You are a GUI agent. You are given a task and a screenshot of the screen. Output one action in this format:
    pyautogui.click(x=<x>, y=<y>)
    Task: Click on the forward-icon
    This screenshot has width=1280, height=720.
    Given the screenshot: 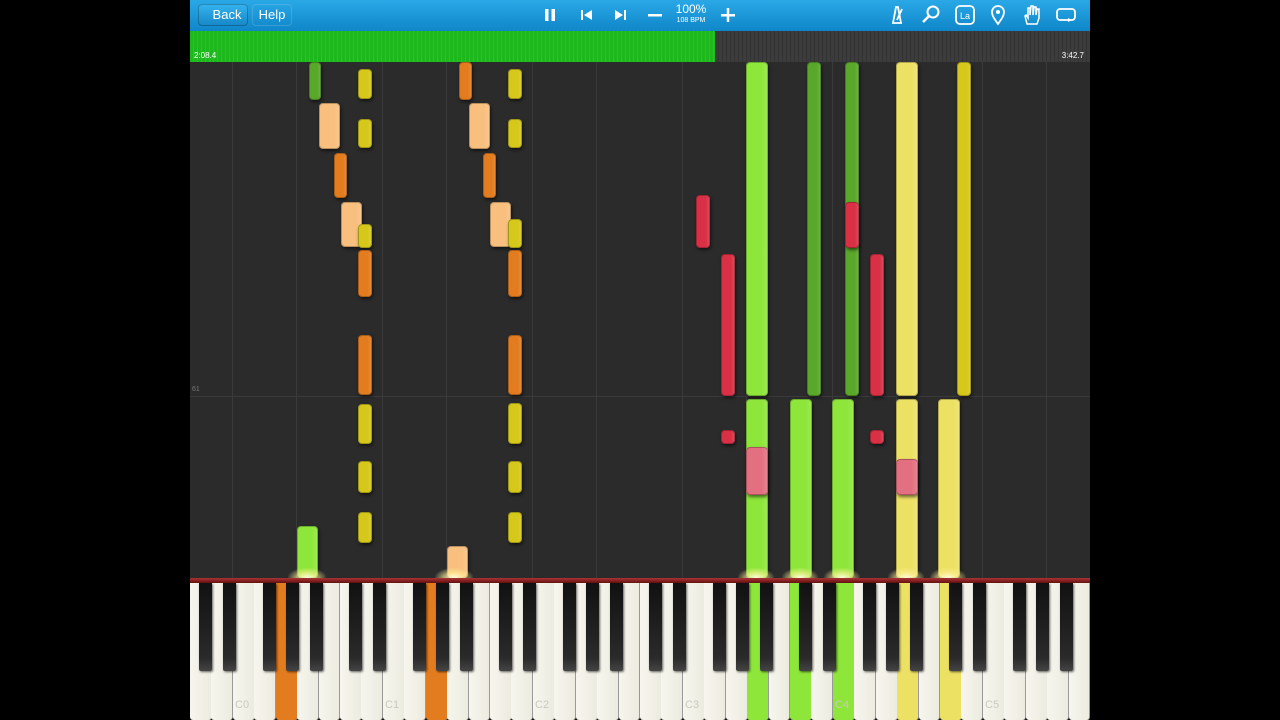 What is the action you would take?
    pyautogui.click(x=620, y=15)
    